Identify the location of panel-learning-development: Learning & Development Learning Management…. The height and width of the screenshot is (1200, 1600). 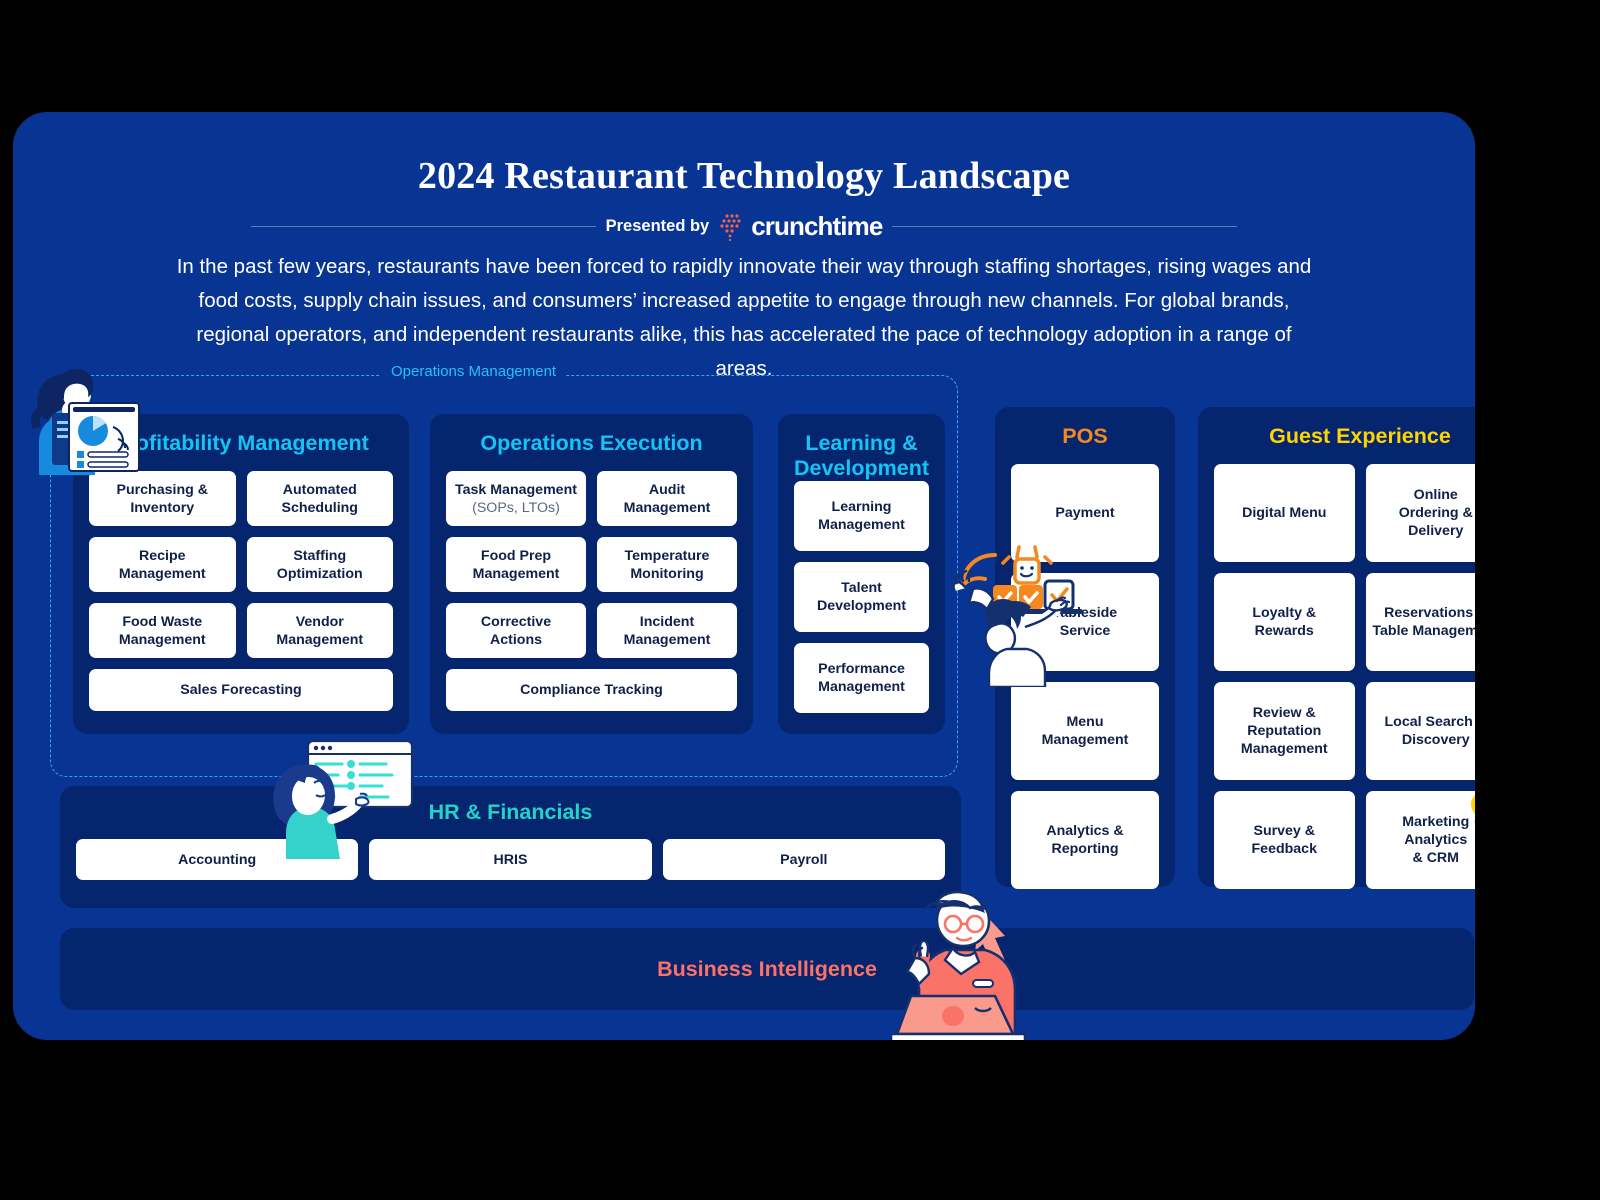
(861, 574).